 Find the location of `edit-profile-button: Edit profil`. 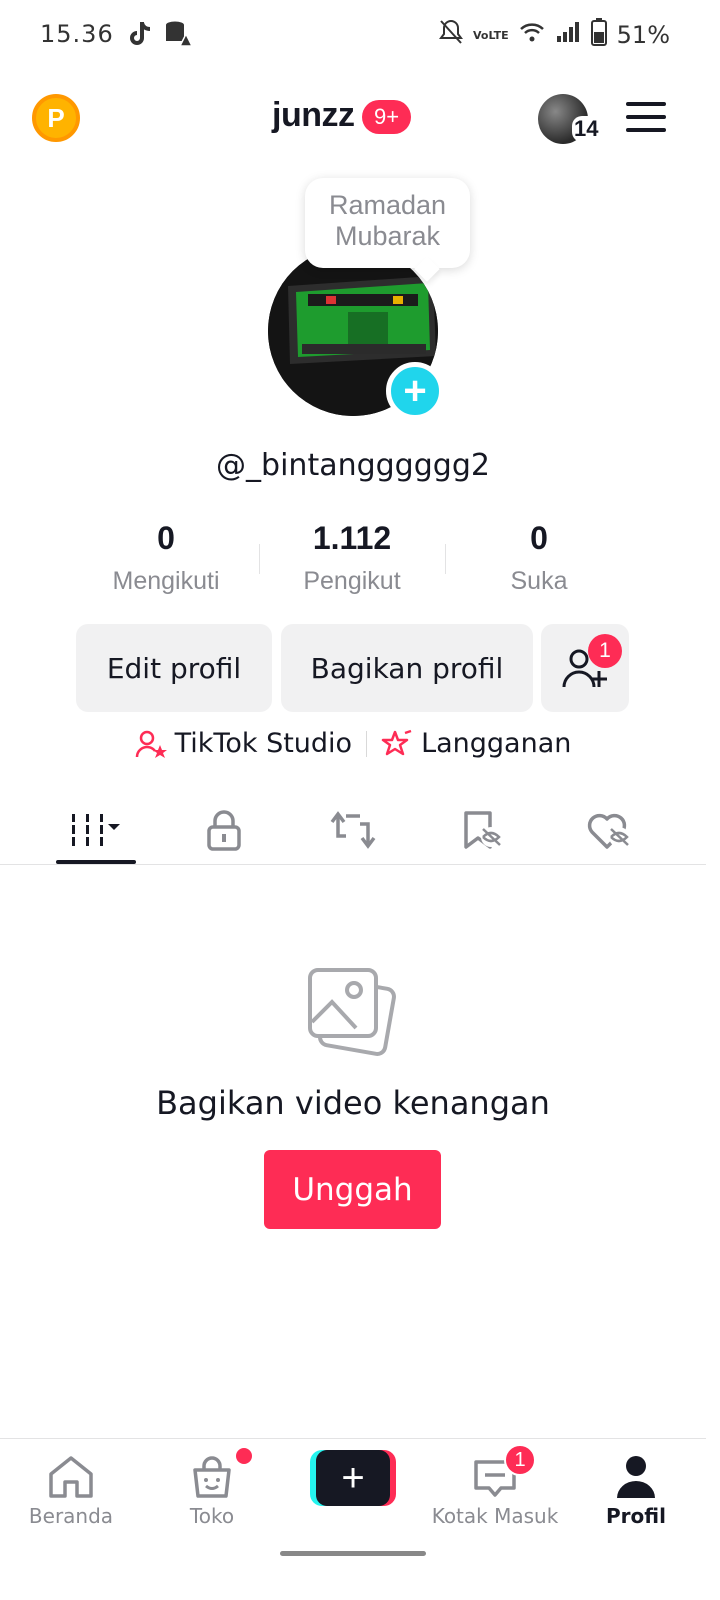

edit-profile-button: Edit profil is located at coordinates (174, 668).